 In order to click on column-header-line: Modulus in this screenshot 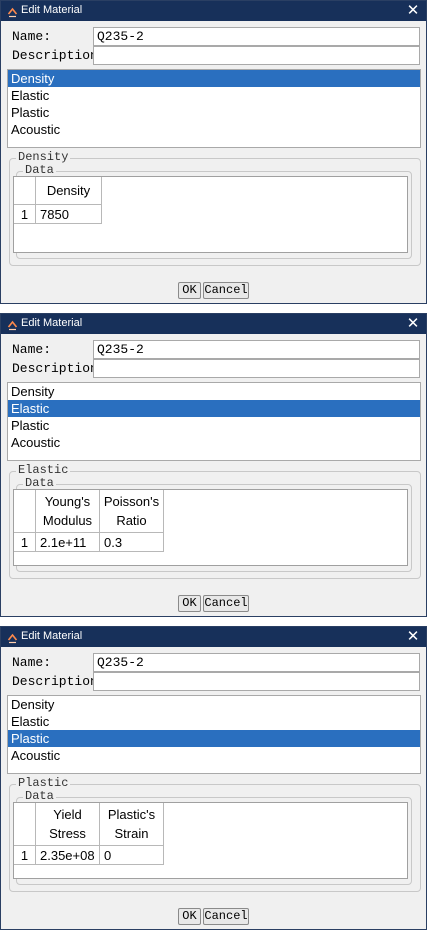, I will do `click(67, 520)`.